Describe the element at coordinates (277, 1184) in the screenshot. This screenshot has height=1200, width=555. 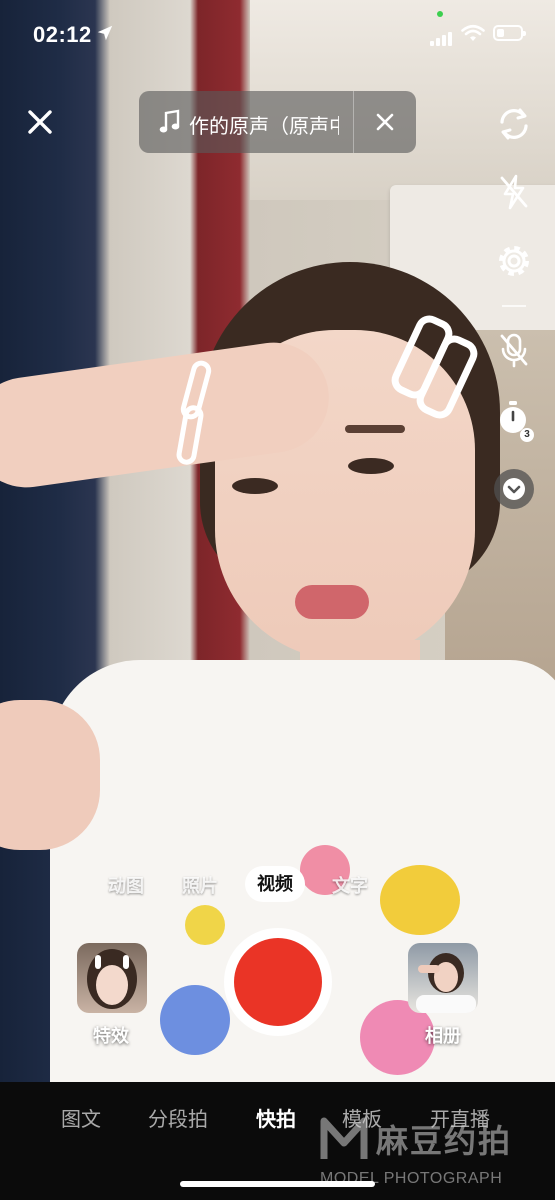
I see `home-indicator` at that location.